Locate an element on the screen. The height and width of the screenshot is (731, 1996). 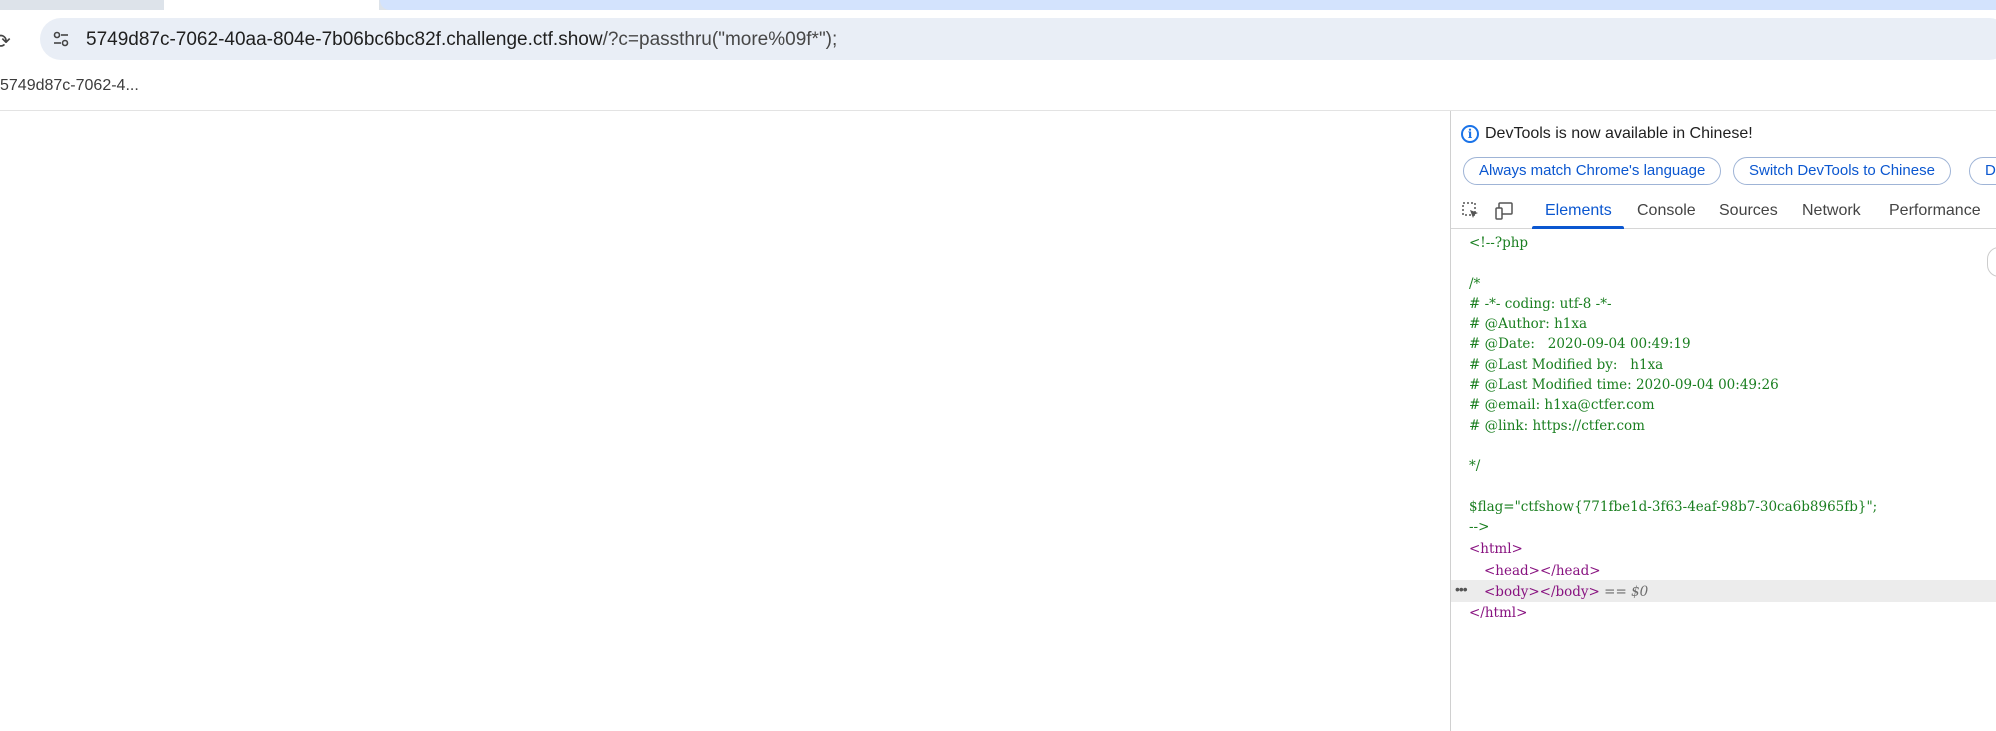
comment-line: # @link: https://ctfer.com is located at coordinates (1557, 425).